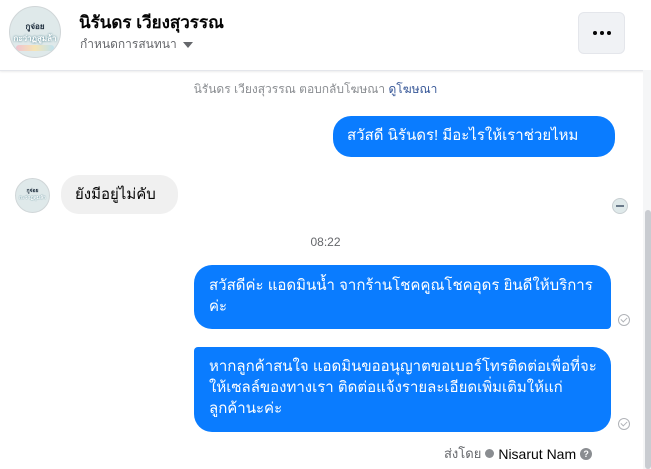  What do you see at coordinates (289, 89) in the screenshot?
I see `ad-reply-text: นิรันดร เวียงสุวรรณ ตอบกลับโฆษณา` at bounding box center [289, 89].